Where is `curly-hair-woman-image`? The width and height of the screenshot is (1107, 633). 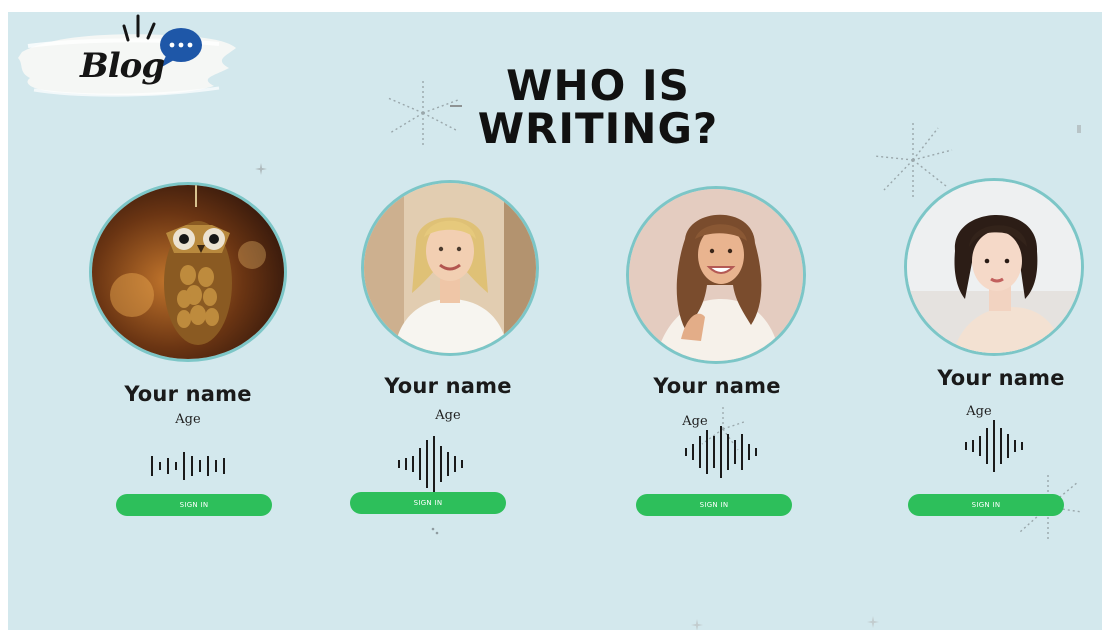
curly-hair-woman-image is located at coordinates (716, 275).